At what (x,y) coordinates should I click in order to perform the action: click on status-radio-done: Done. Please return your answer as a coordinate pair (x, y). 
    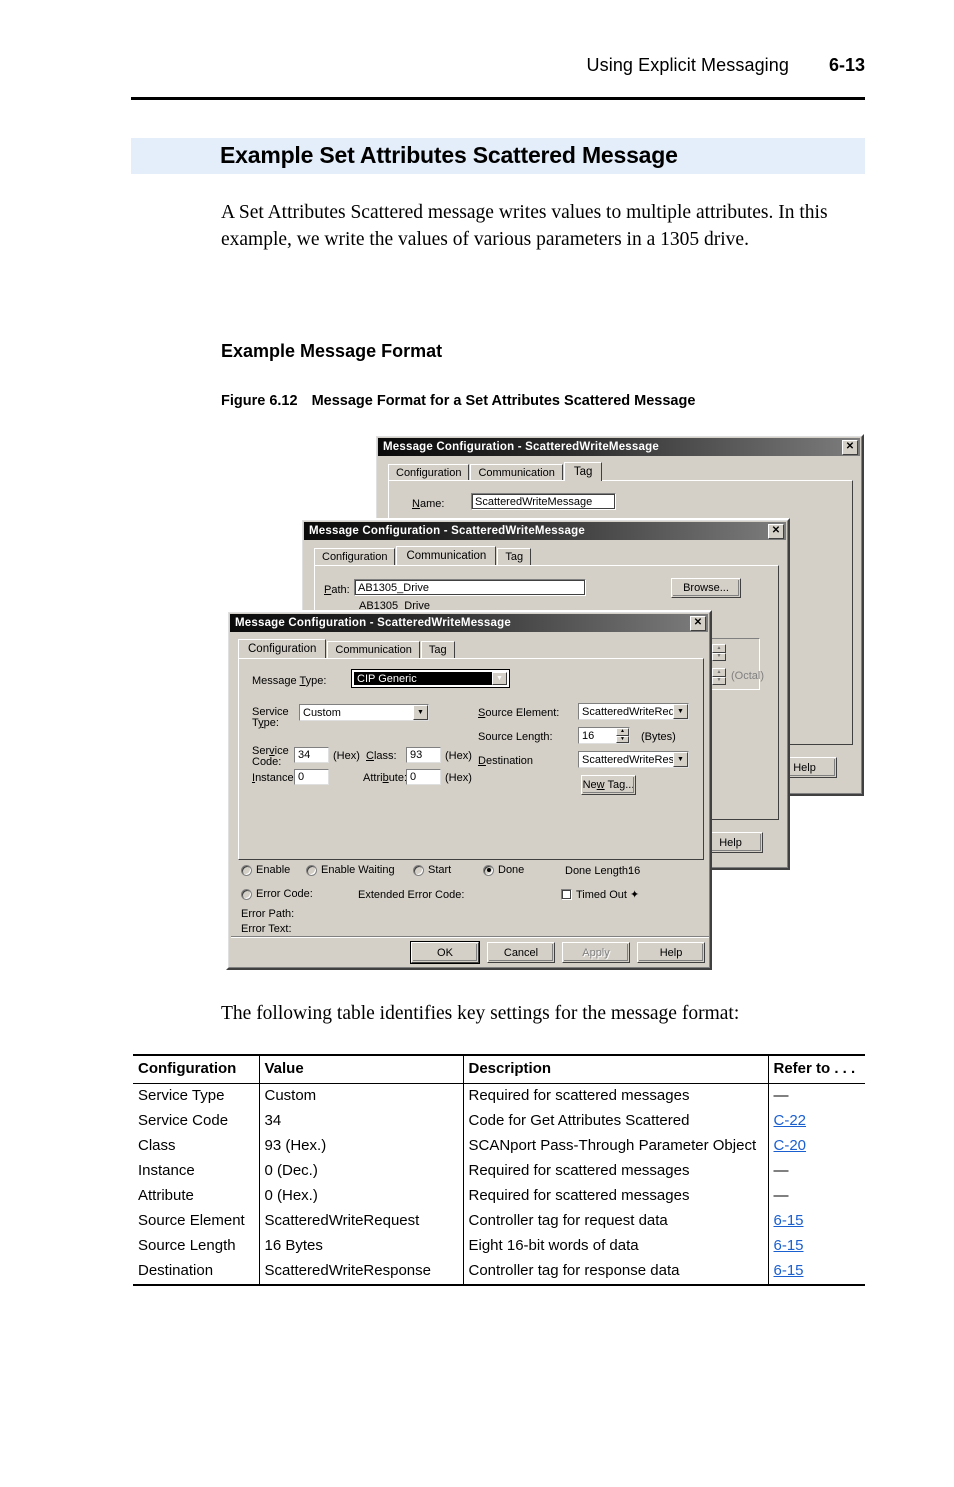
    Looking at the image, I should click on (503, 870).